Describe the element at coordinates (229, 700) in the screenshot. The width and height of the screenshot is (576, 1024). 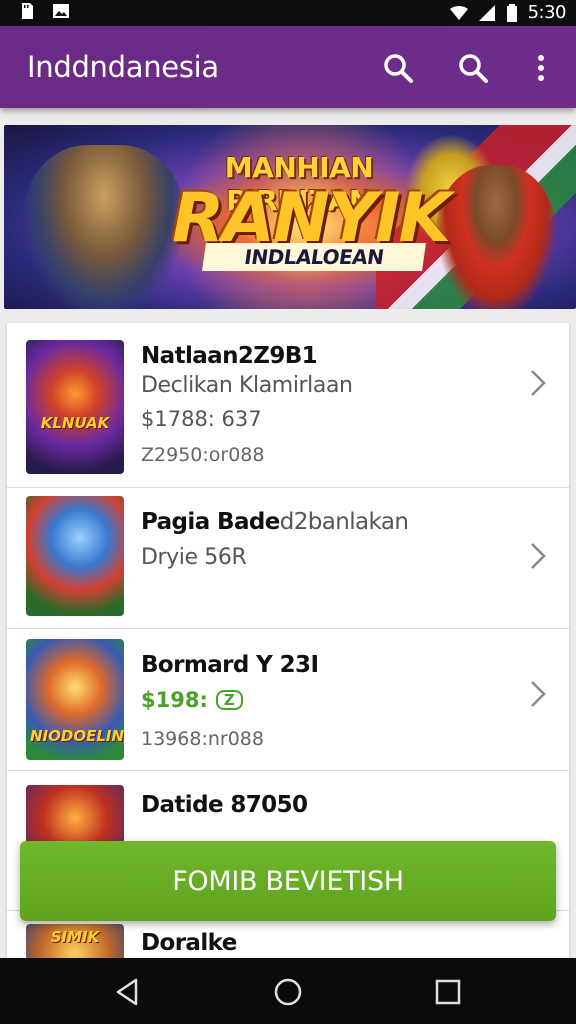
I see `price-badge: Z` at that location.